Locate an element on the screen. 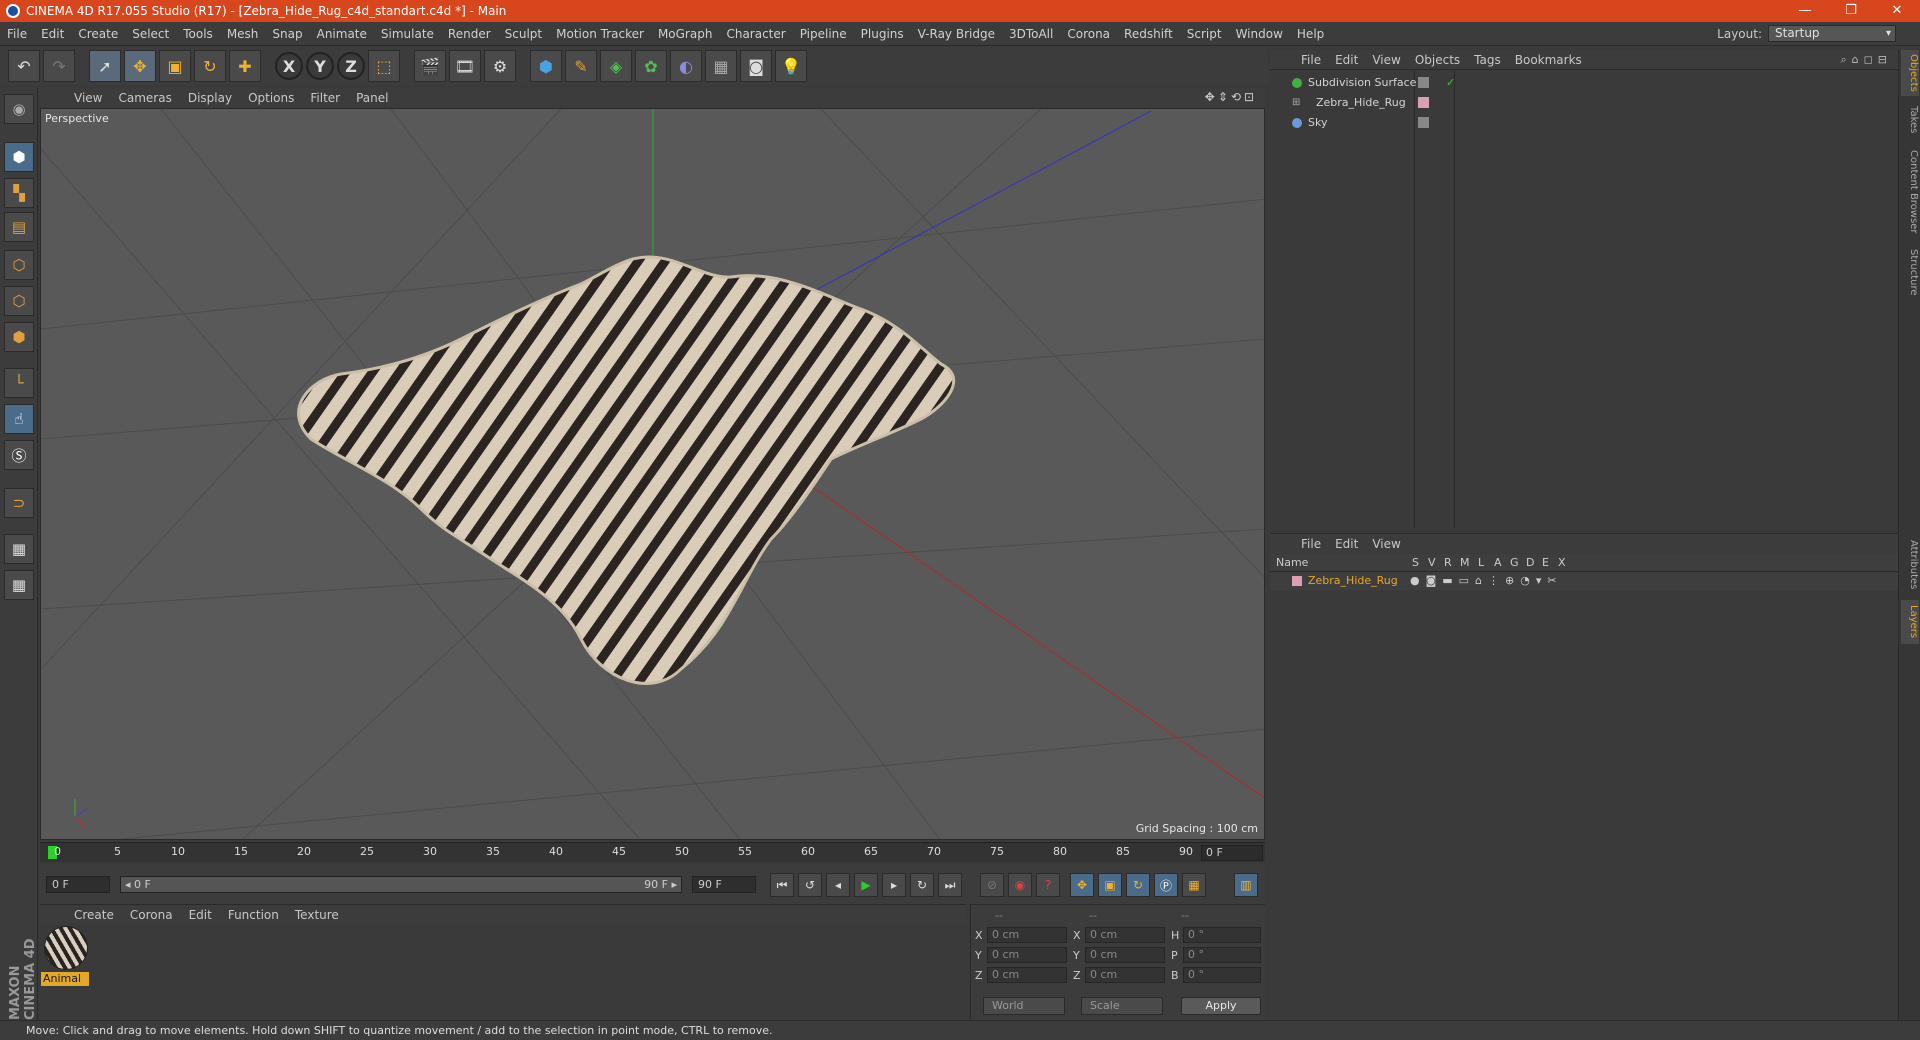 The height and width of the screenshot is (1040, 1920). tab-attributes: Attributes is located at coordinates (1910, 565).